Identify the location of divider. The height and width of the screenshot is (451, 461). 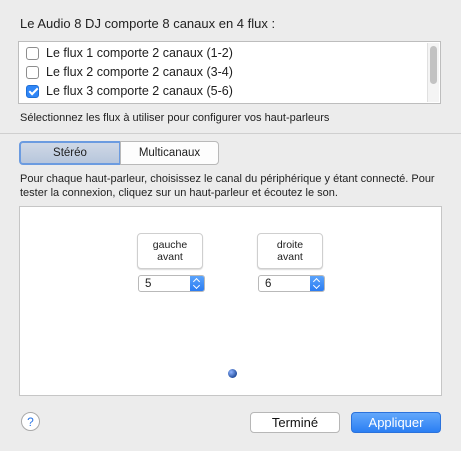
(230, 133).